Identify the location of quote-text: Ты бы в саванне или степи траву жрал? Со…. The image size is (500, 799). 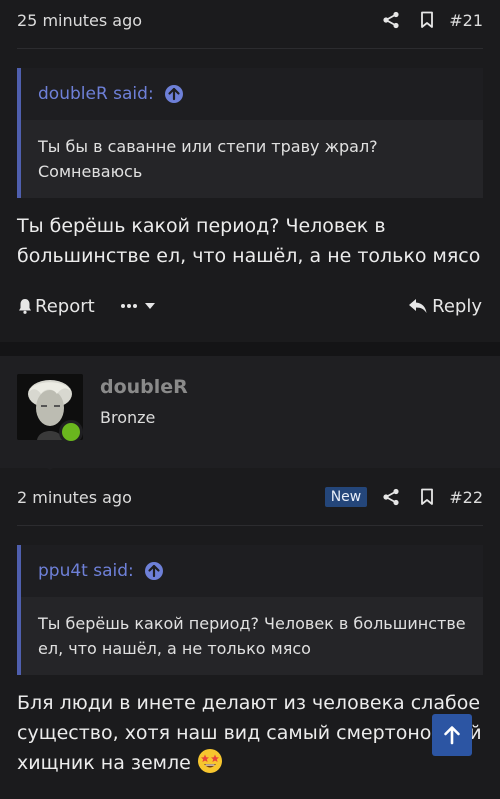
(252, 159).